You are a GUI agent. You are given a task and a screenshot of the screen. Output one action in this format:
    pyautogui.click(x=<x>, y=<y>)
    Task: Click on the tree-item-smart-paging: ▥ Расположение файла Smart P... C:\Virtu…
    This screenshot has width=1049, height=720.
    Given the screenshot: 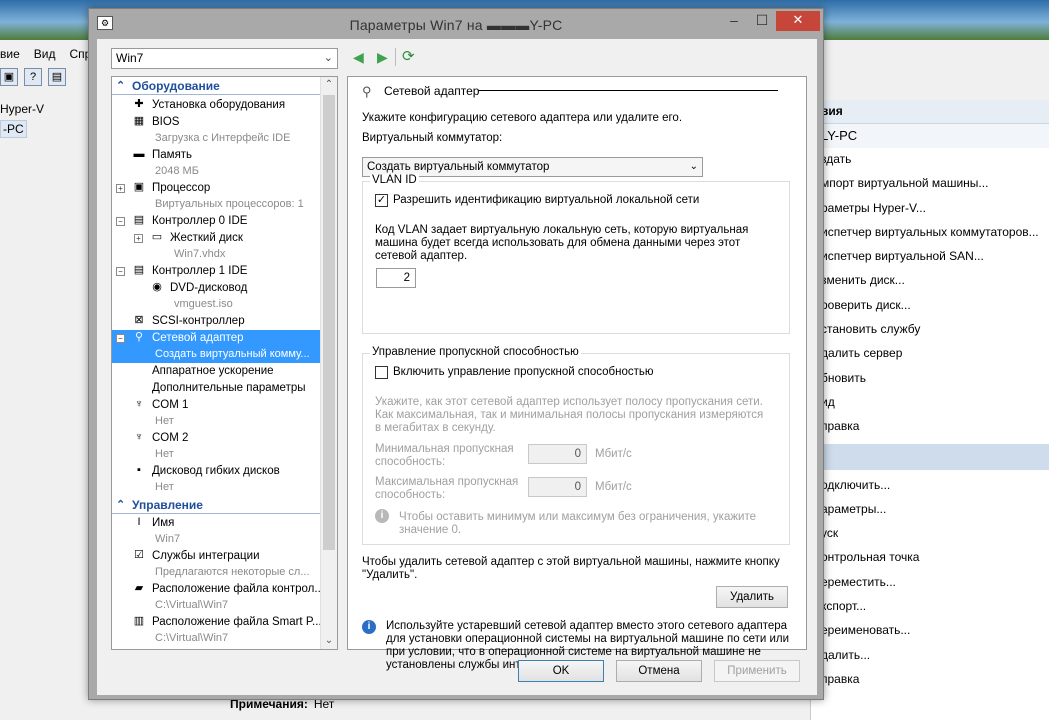 What is the action you would take?
    pyautogui.click(x=217, y=630)
    